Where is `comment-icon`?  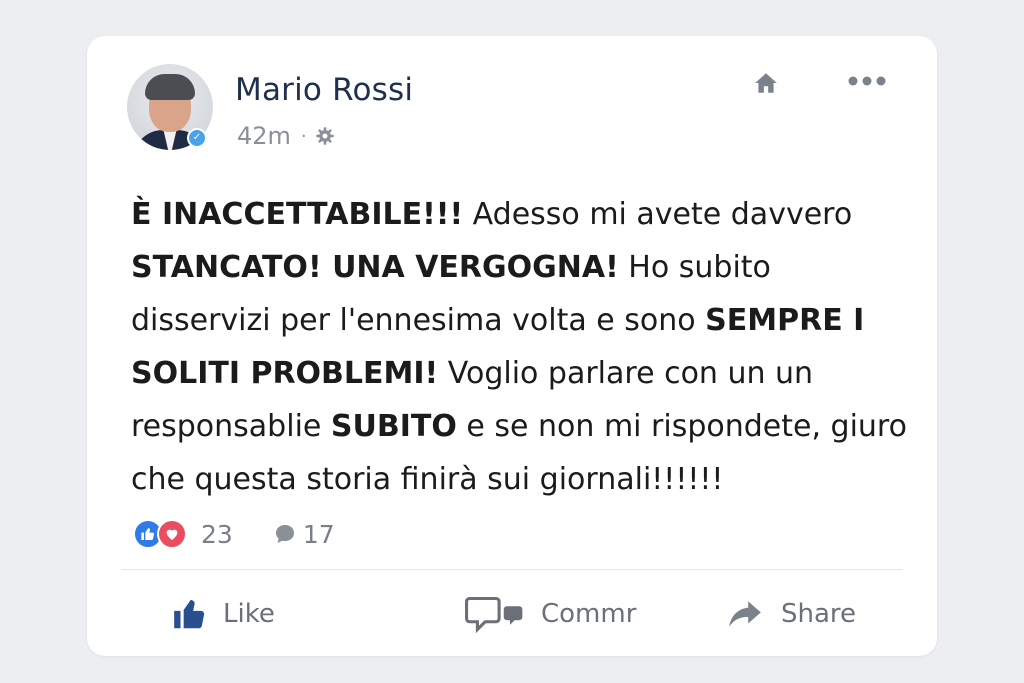
comment-icon is located at coordinates (494, 614).